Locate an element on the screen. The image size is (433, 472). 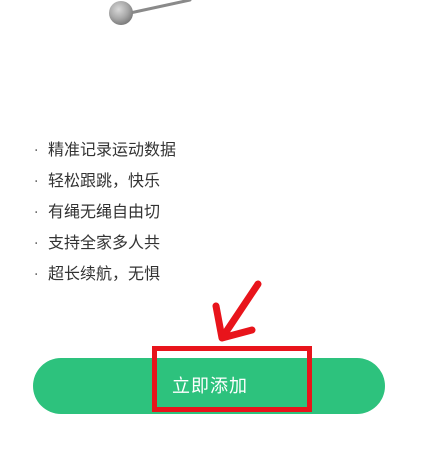
feature-text: 精准记录运动数据 is located at coordinates (112, 149).